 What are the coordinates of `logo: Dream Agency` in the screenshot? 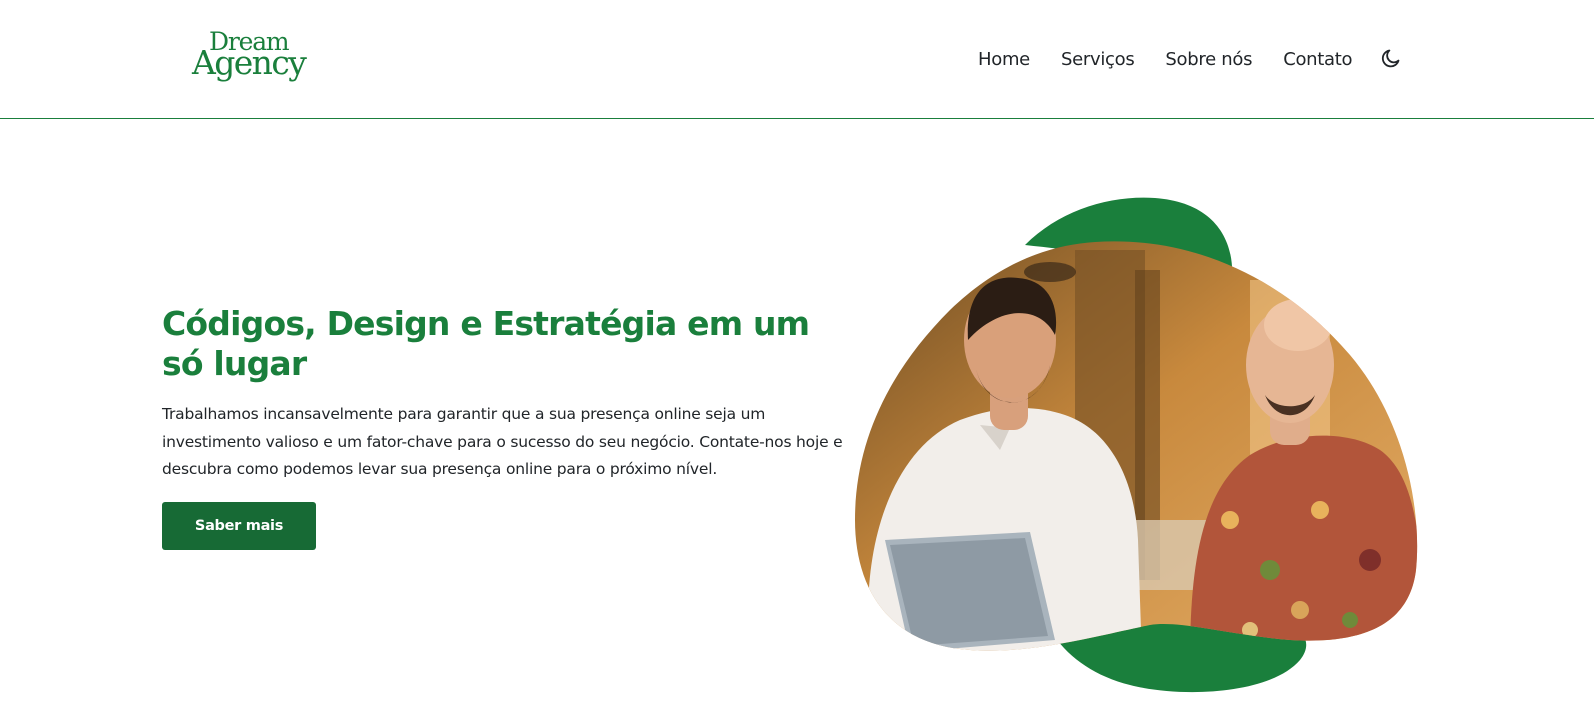 It's located at (257, 56).